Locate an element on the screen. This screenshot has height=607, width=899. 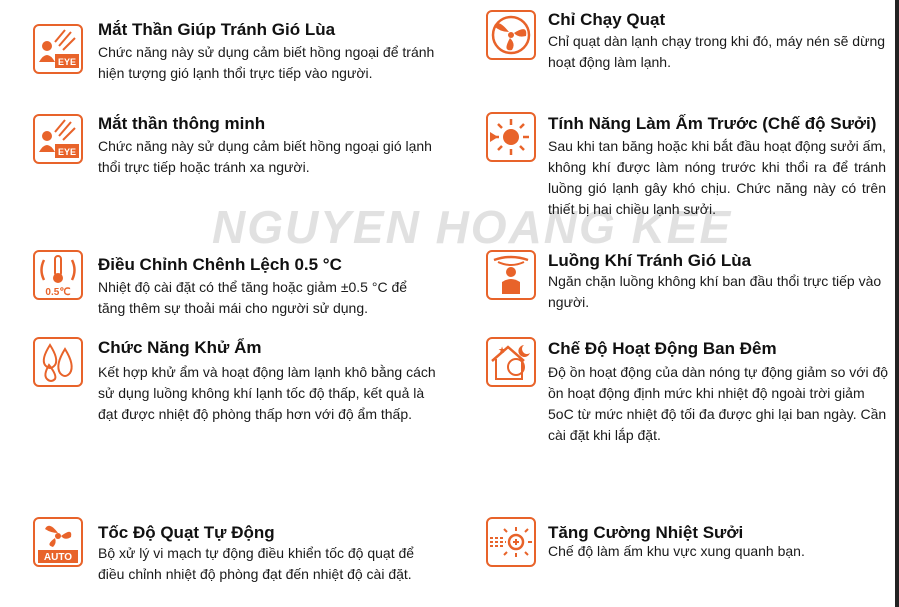
feature-title: Mắt thần thông minh is located at coordinates (182, 123).